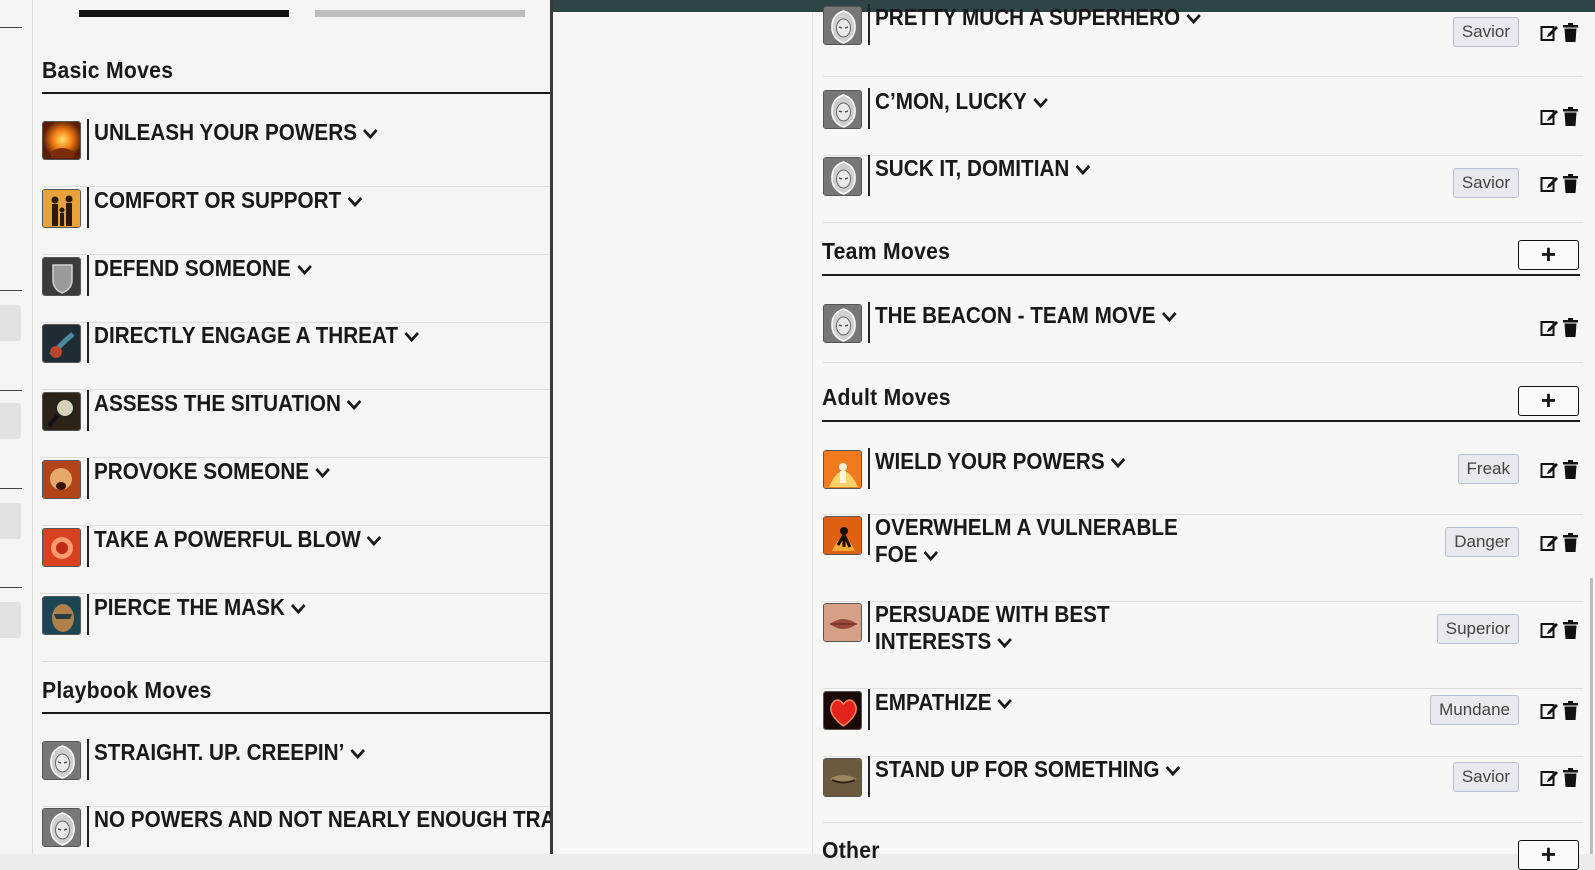 The width and height of the screenshot is (1595, 870). What do you see at coordinates (297, 424) in the screenshot?
I see `list-item: ASSESS THE SITUATION` at bounding box center [297, 424].